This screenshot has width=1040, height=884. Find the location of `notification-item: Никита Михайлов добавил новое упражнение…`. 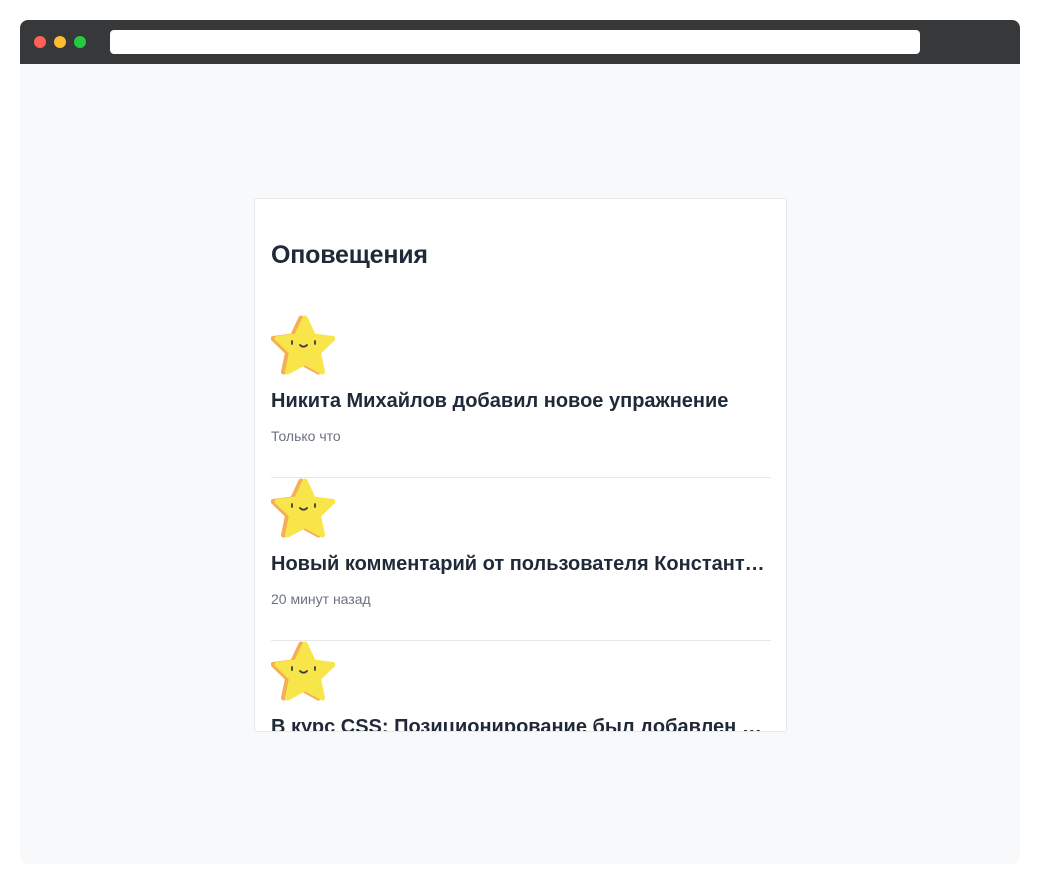

notification-item: Никита Михайлов добавил новое упражнение… is located at coordinates (521, 396).